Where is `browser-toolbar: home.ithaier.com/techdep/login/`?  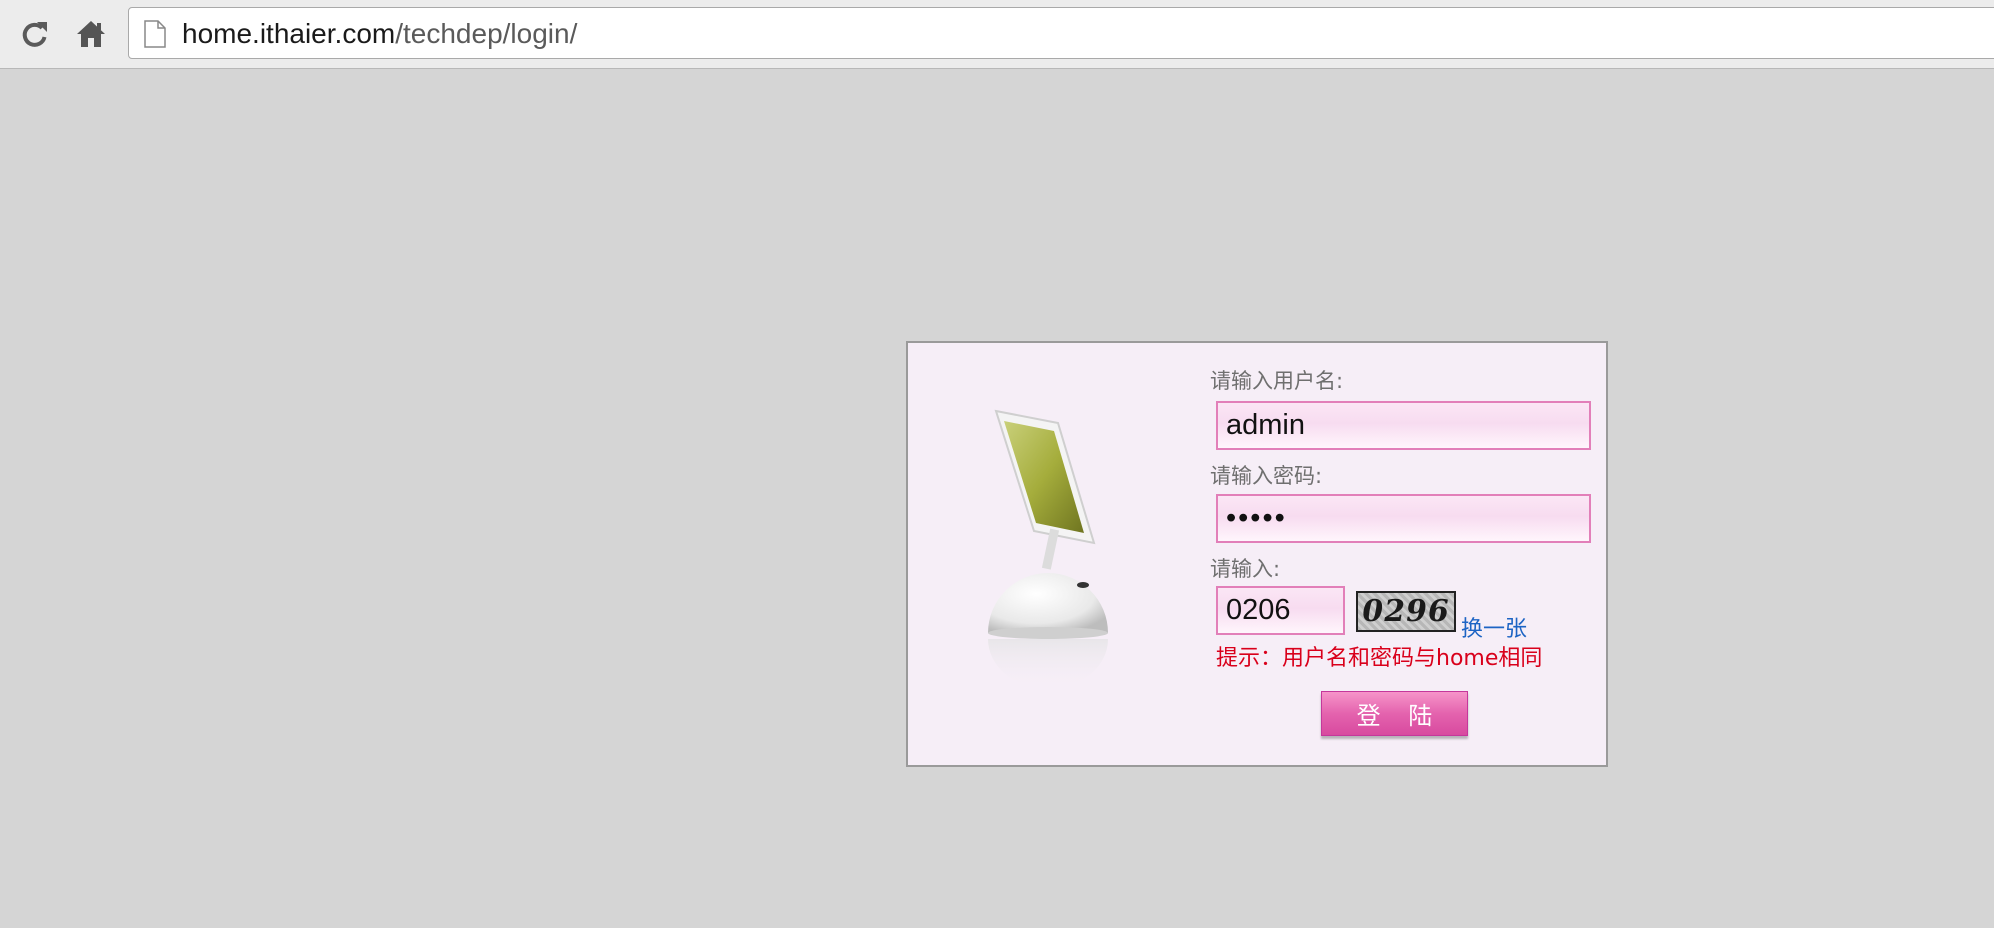
browser-toolbar: home.ithaier.com/techdep/login/ is located at coordinates (997, 34).